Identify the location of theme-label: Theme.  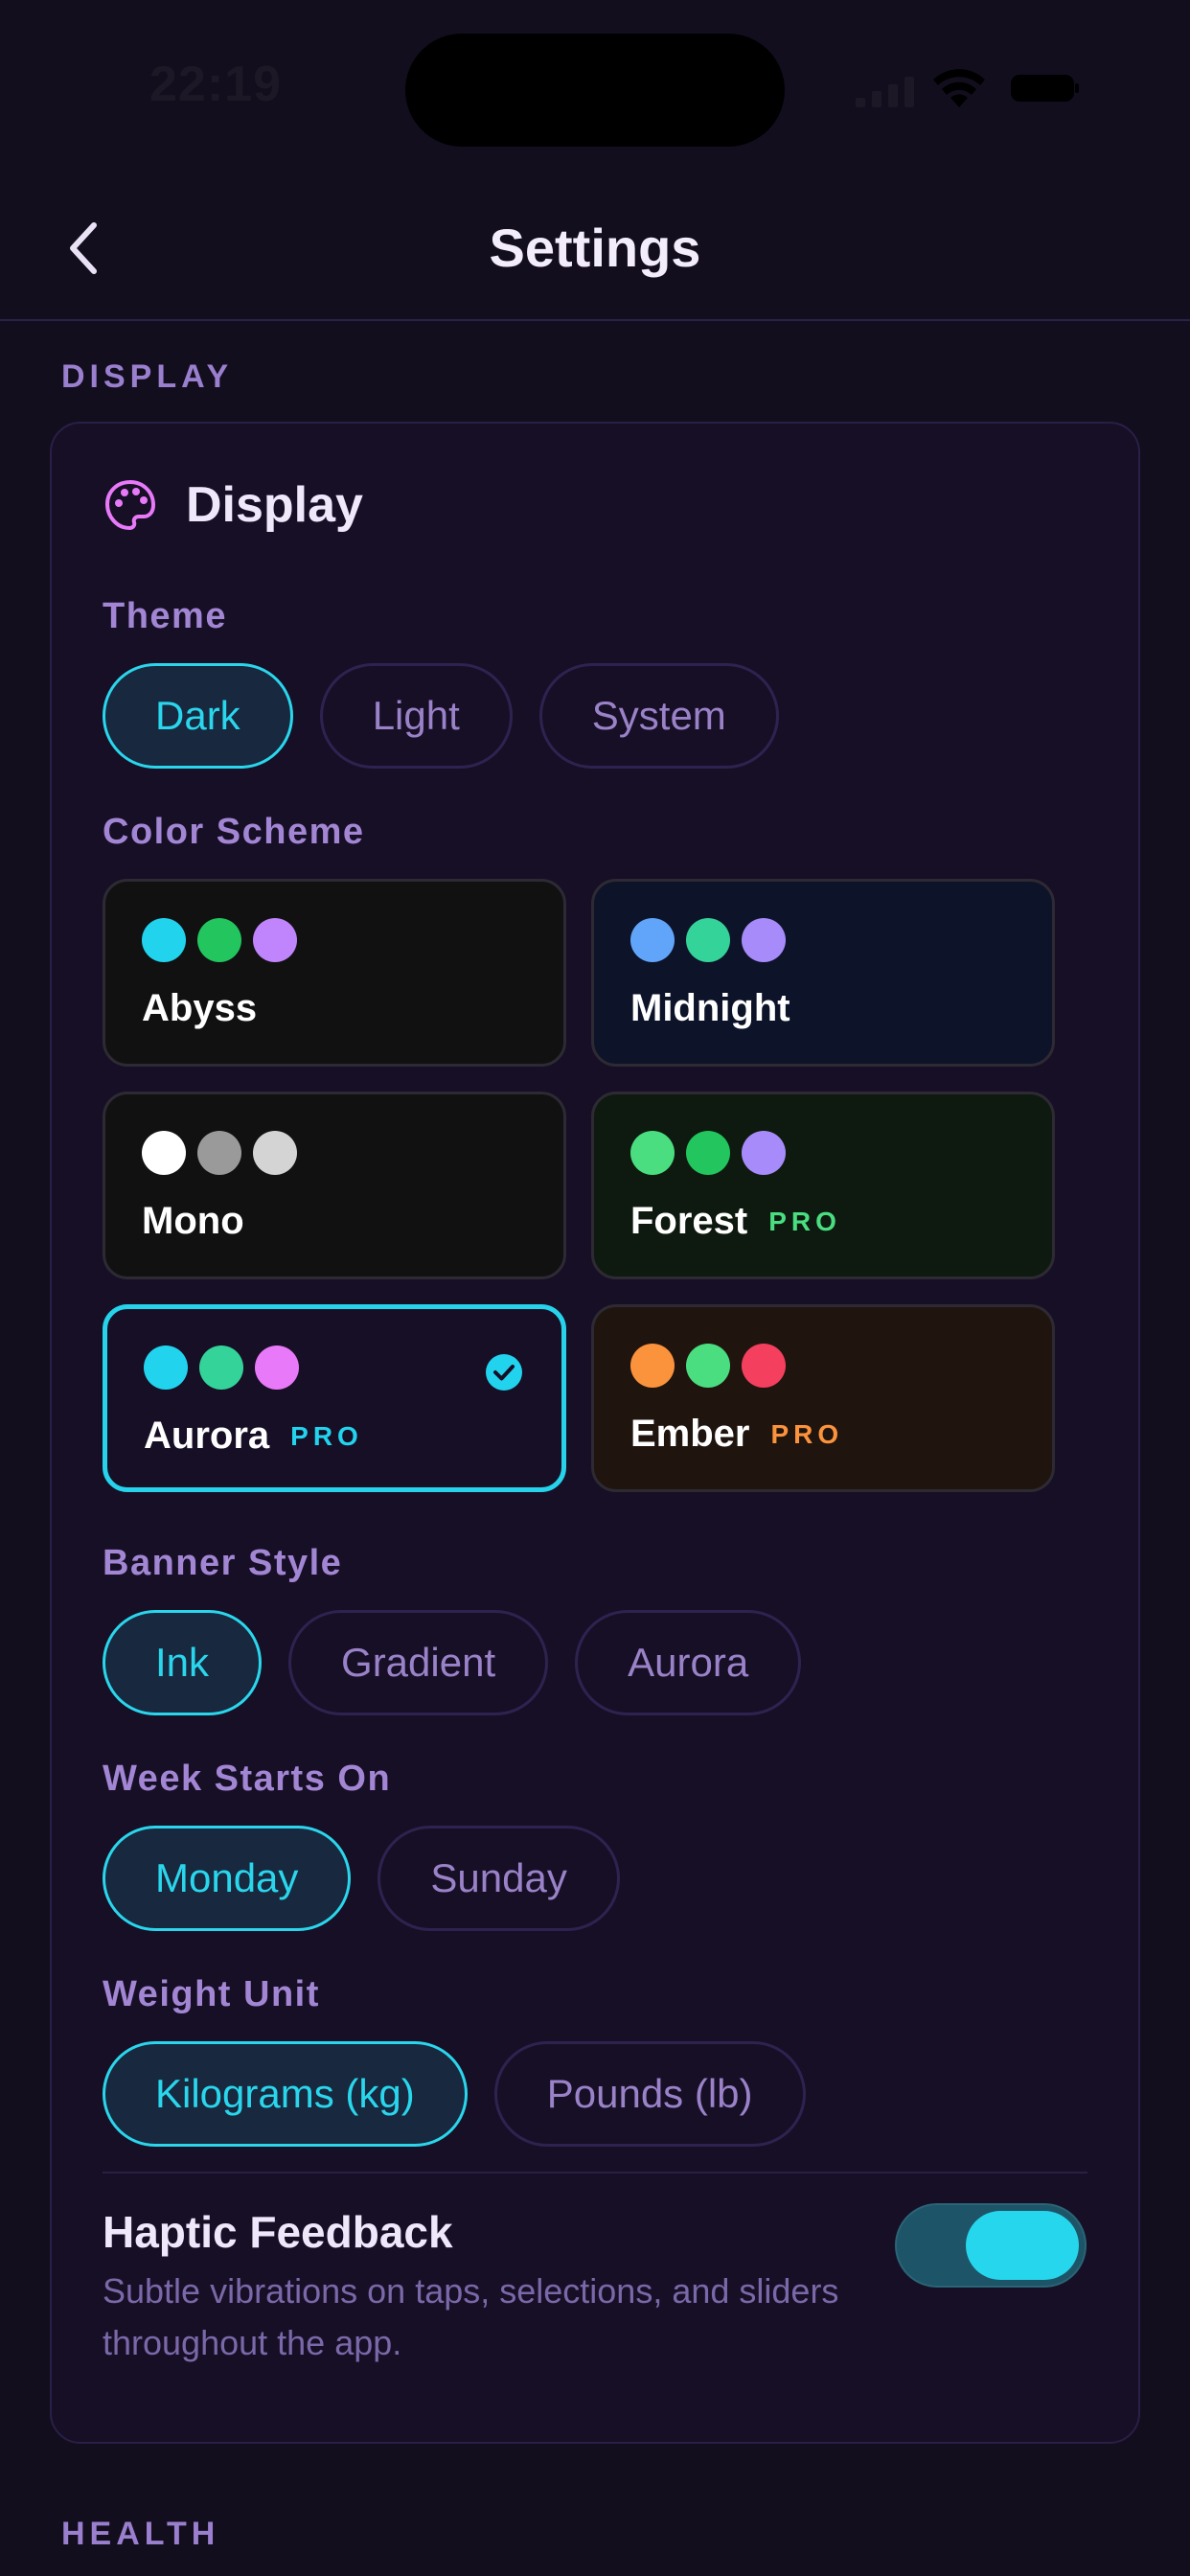
(165, 616).